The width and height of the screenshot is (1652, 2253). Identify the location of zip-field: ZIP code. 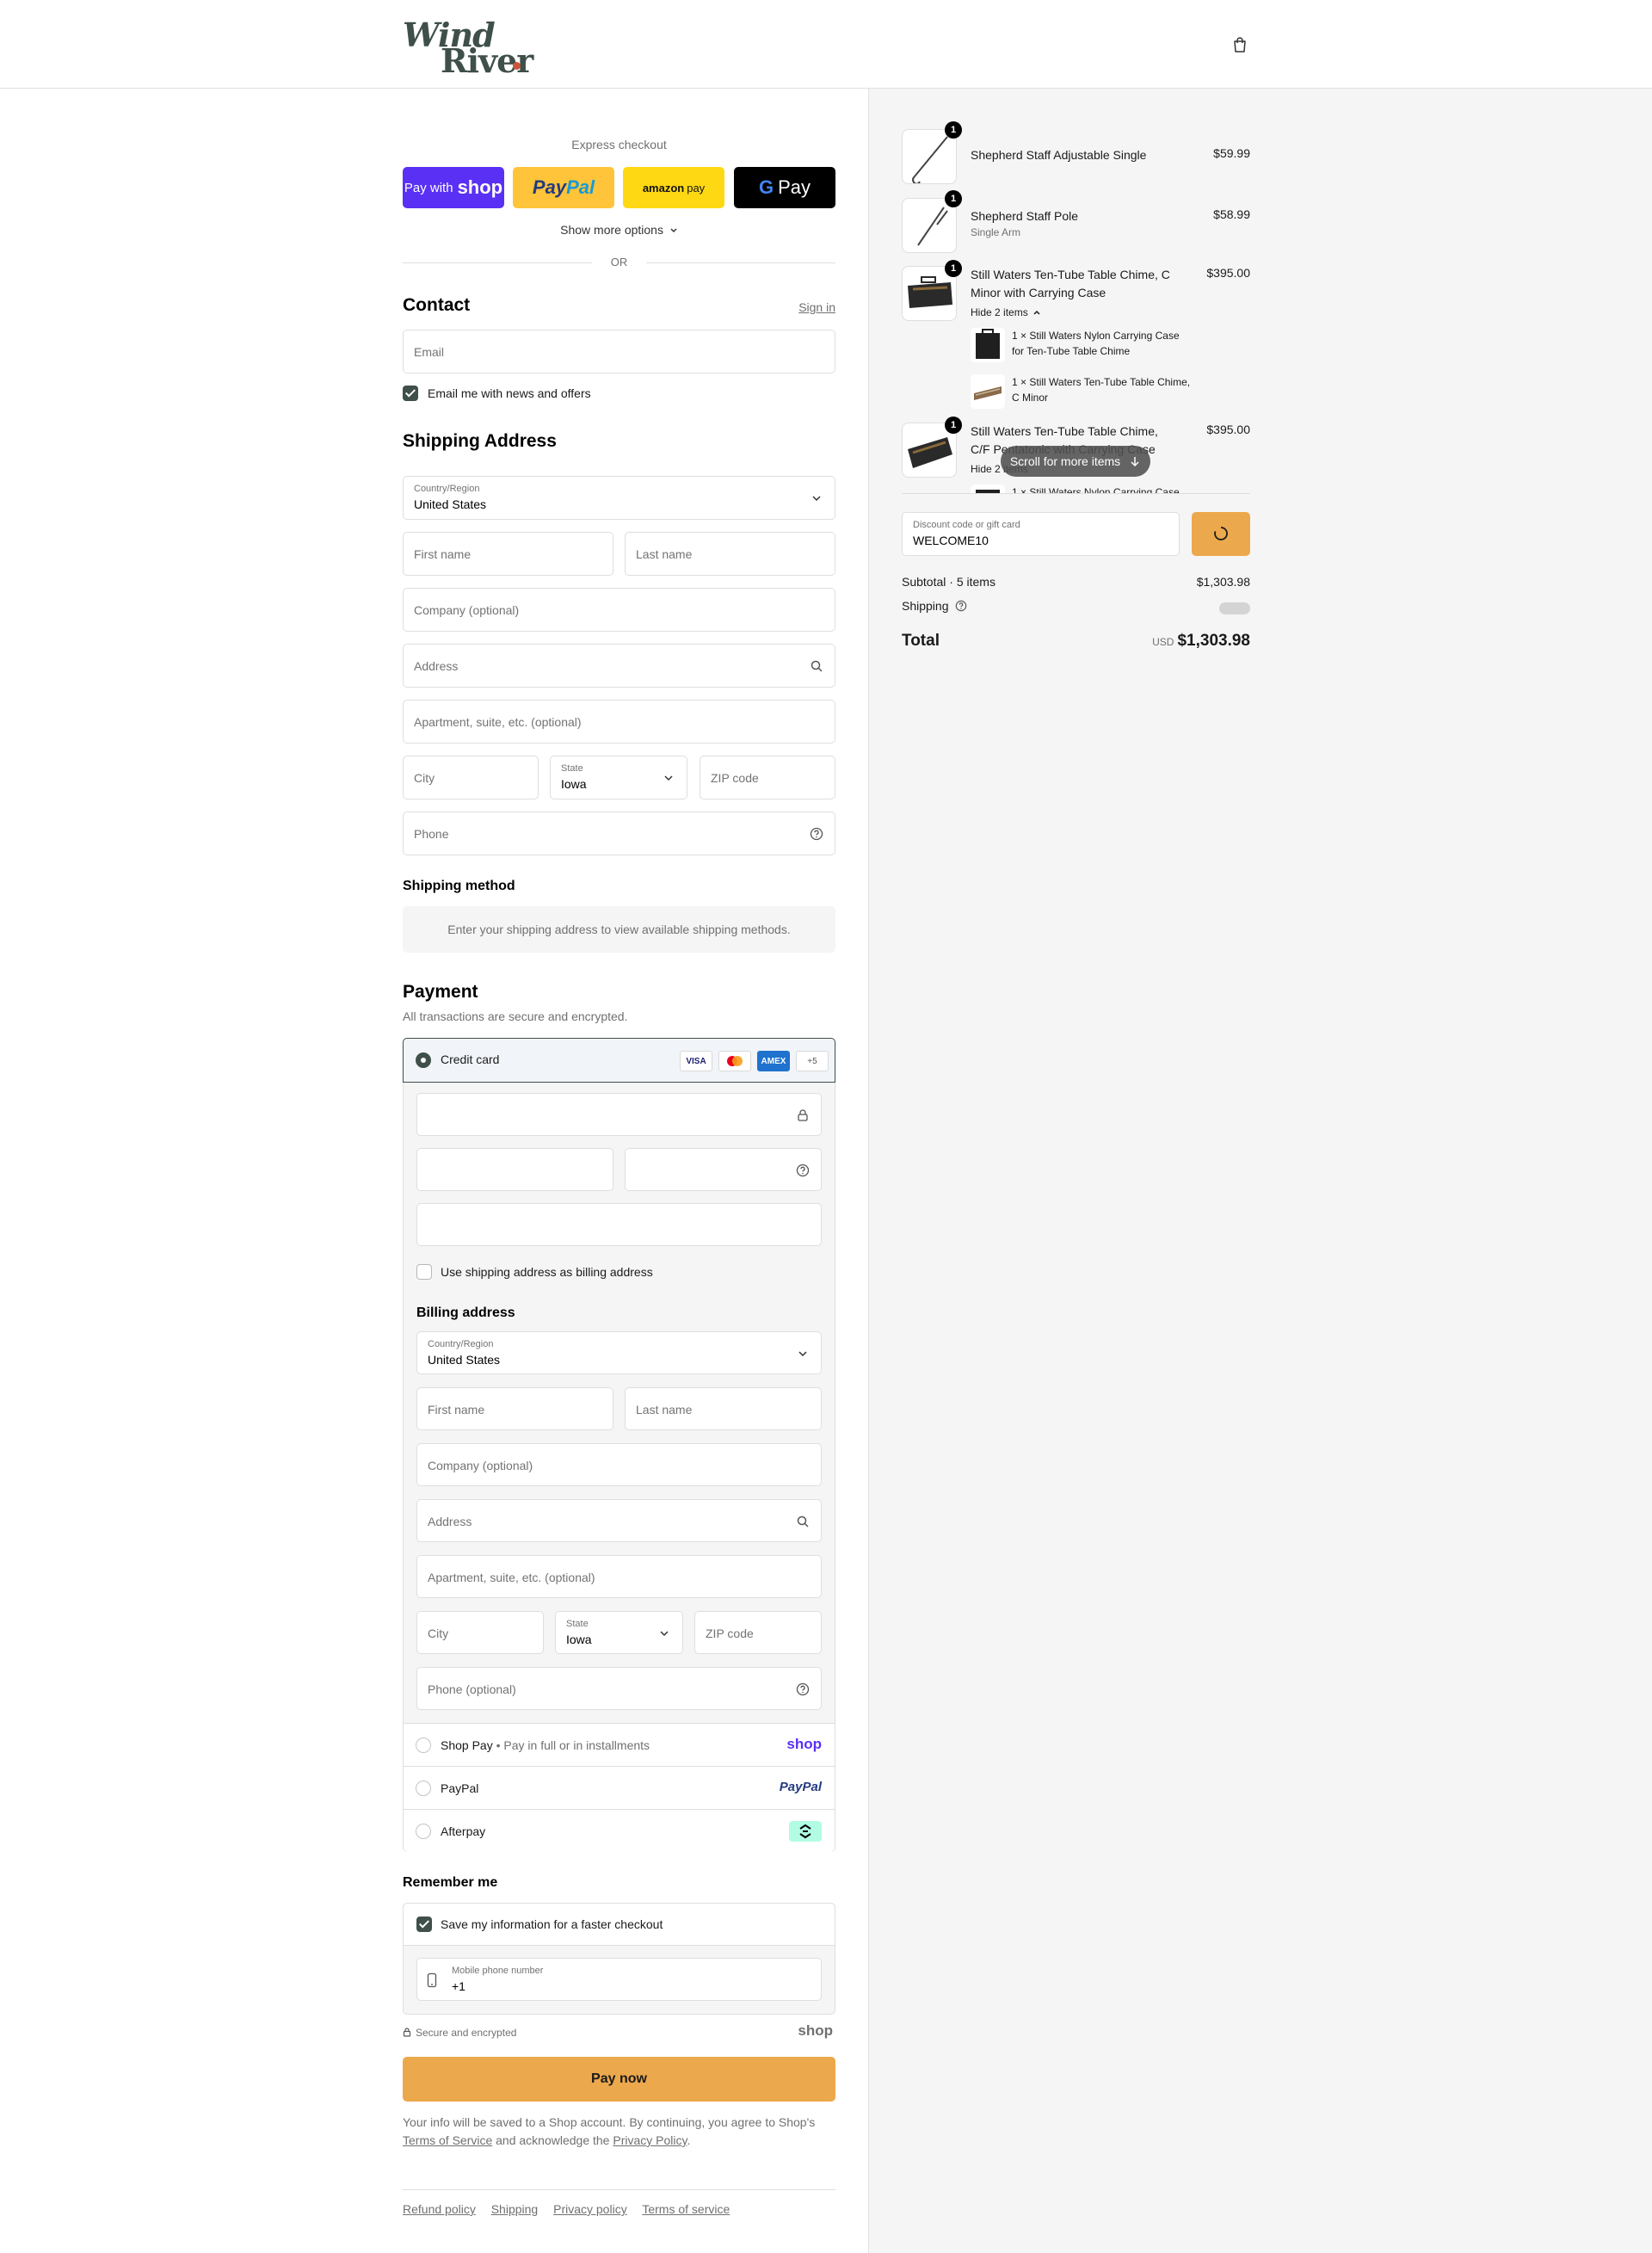
(767, 777).